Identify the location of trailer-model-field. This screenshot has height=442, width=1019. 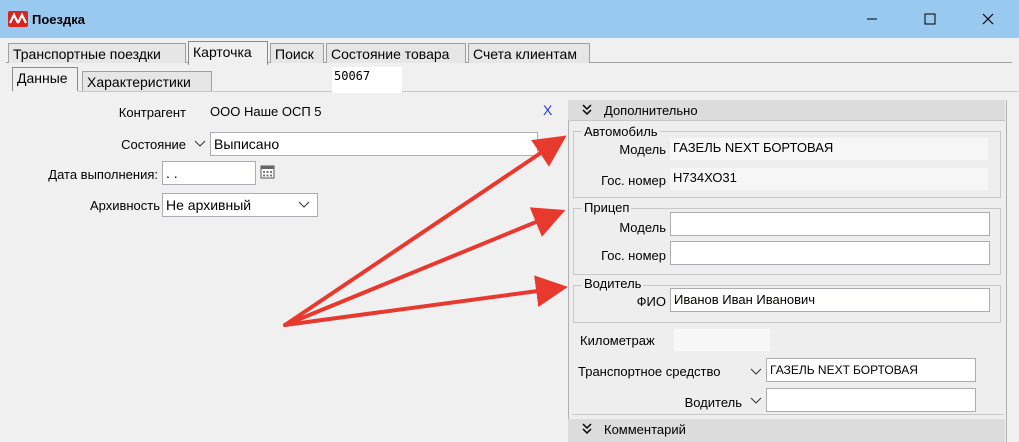
(830, 224).